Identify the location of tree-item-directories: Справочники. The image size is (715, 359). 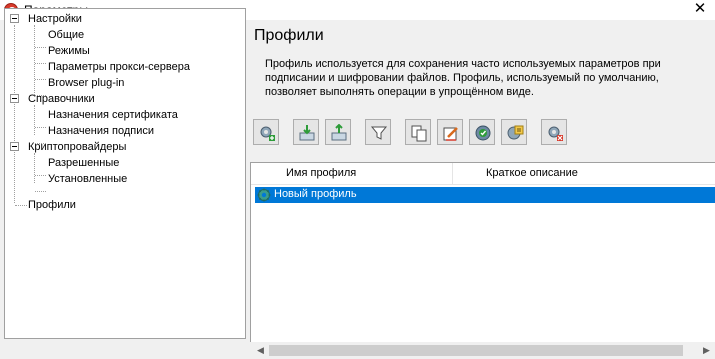
(61, 99).